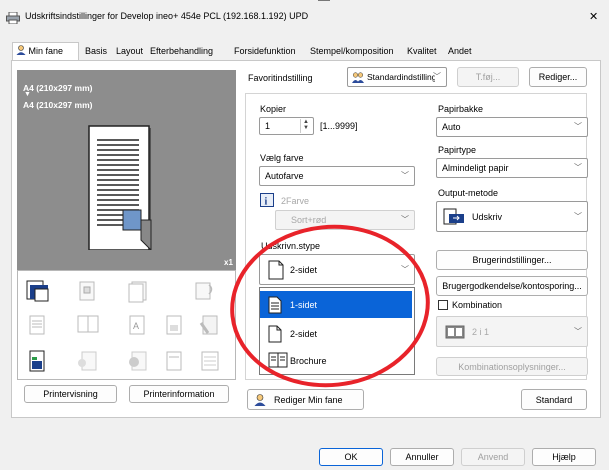 This screenshot has width=609, height=470. What do you see at coordinates (305, 126) in the screenshot?
I see `copies-stepper: ▲ ▼` at bounding box center [305, 126].